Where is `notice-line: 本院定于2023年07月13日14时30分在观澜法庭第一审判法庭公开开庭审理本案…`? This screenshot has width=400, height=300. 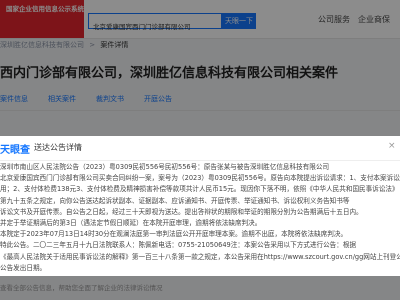 notice-line: 本院定于2023年07月13日14时30分在观澜法庭第一审判法庭公开开庭审理本案… is located at coordinates (174, 234).